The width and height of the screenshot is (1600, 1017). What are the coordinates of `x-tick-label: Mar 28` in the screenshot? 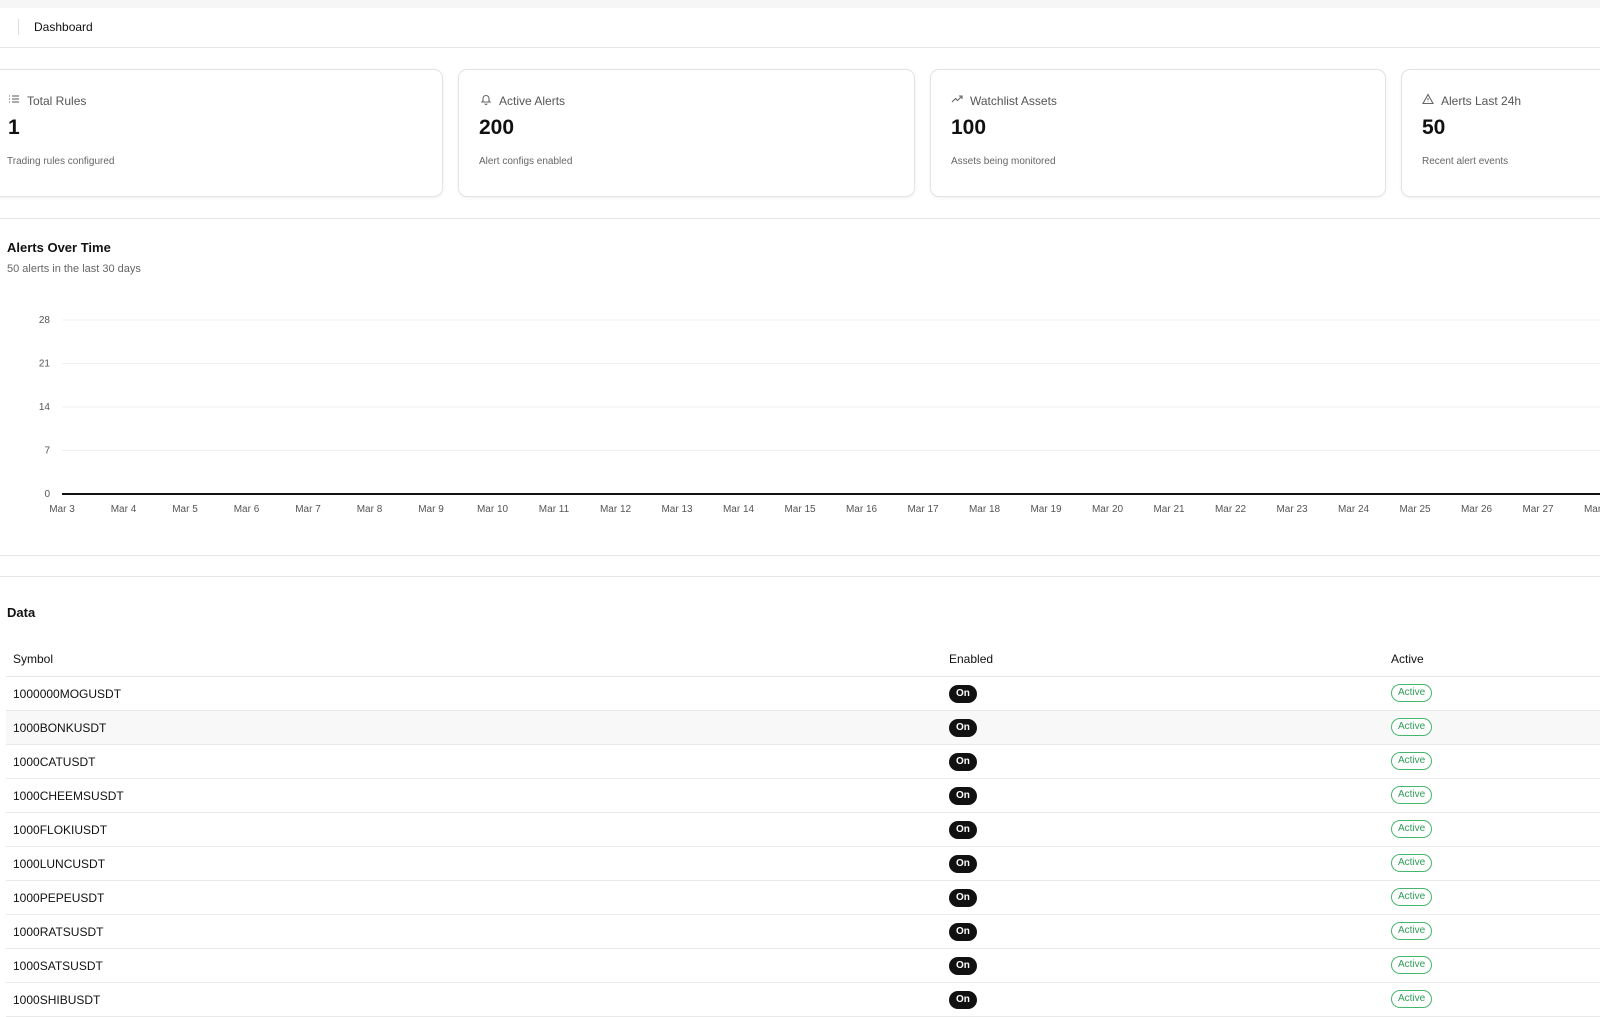 It's located at (1592, 509).